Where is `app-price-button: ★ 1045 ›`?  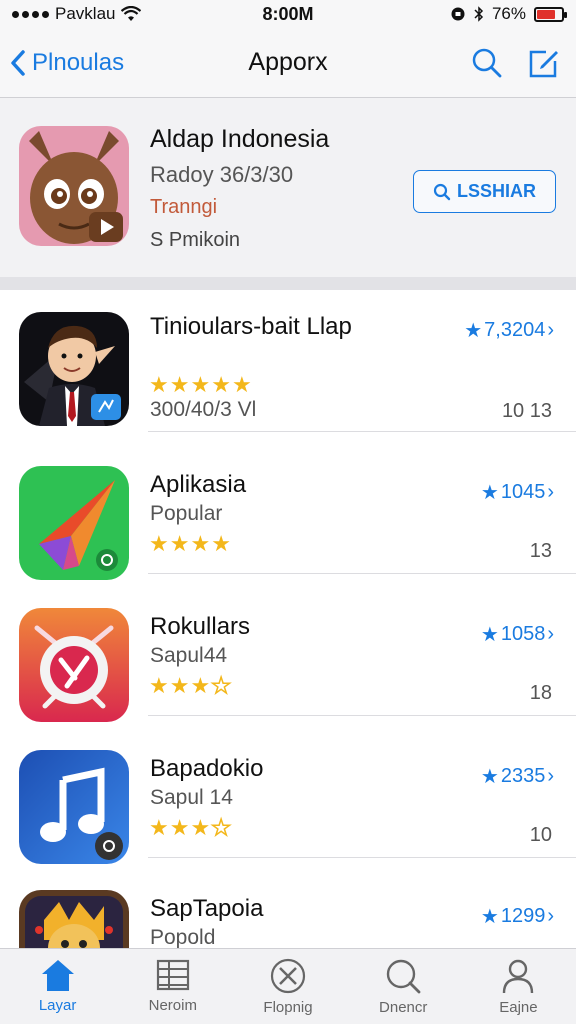
app-price-button: ★ 1045 › is located at coordinates (517, 492).